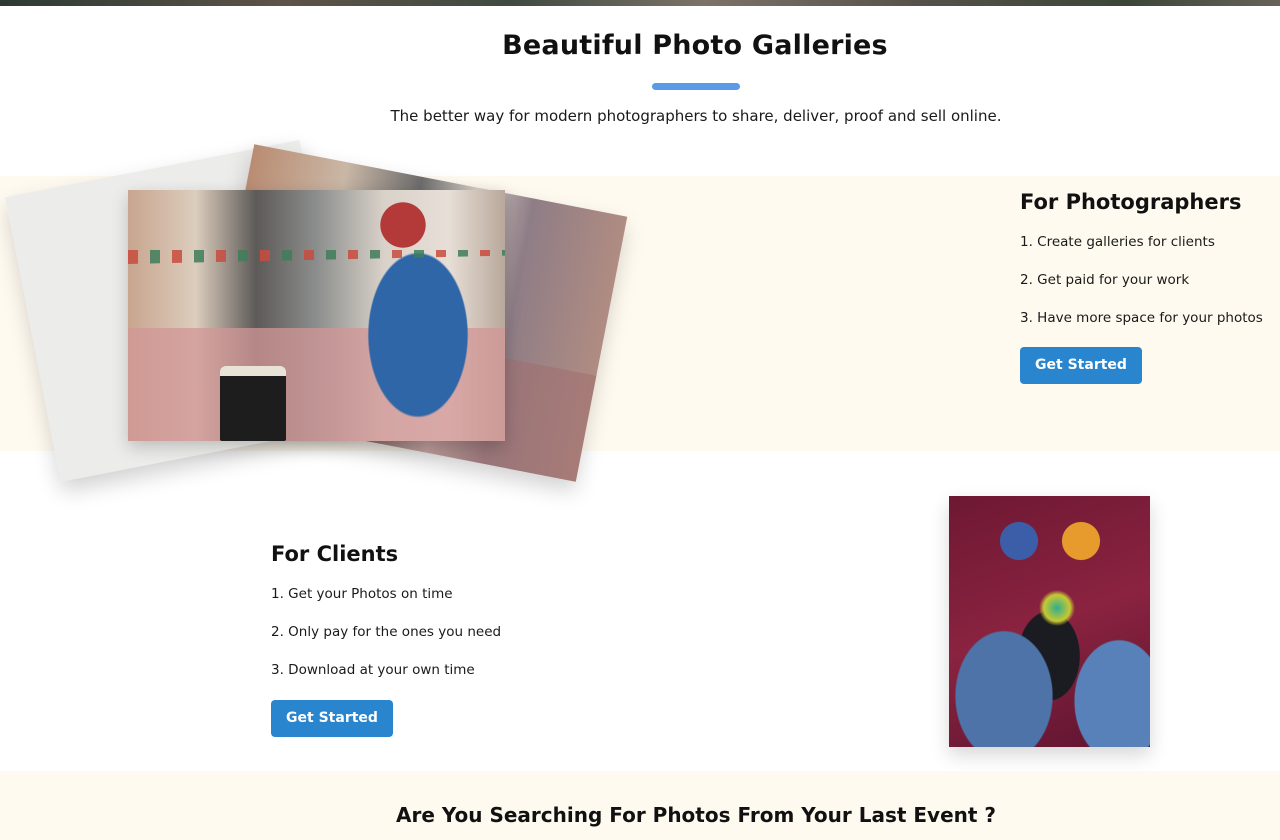 The height and width of the screenshot is (840, 1280). What do you see at coordinates (1131, 202) in the screenshot?
I see `photographers-title: For Photographers` at bounding box center [1131, 202].